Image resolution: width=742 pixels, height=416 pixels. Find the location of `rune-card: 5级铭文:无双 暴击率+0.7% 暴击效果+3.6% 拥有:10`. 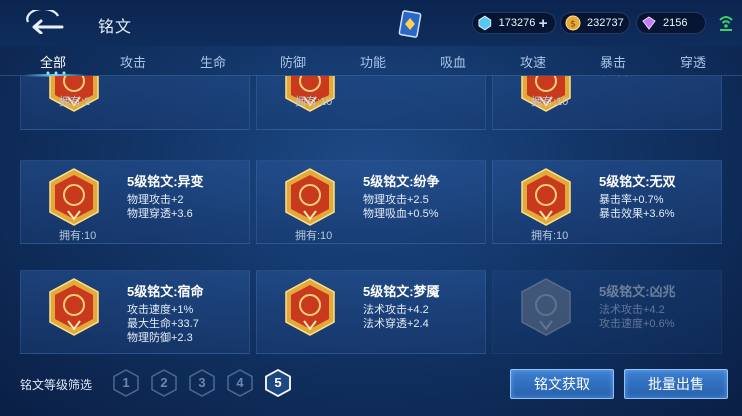

rune-card: 5级铭文:无双 暴击率+0.7% 暴击效果+3.6% 拥有:10 is located at coordinates (607, 202).